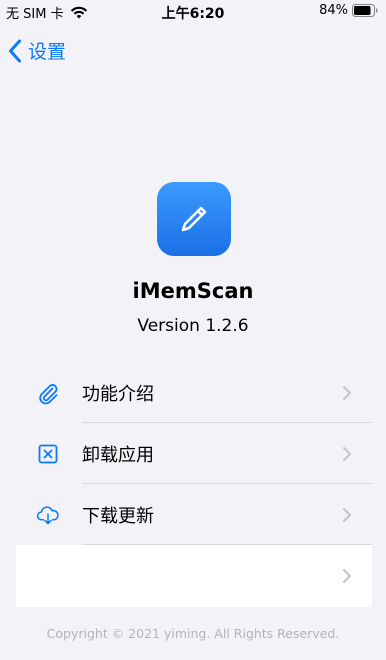 The height and width of the screenshot is (660, 386). Describe the element at coordinates (194, 392) in the screenshot. I see `menu-item-features: 功能介绍` at that location.